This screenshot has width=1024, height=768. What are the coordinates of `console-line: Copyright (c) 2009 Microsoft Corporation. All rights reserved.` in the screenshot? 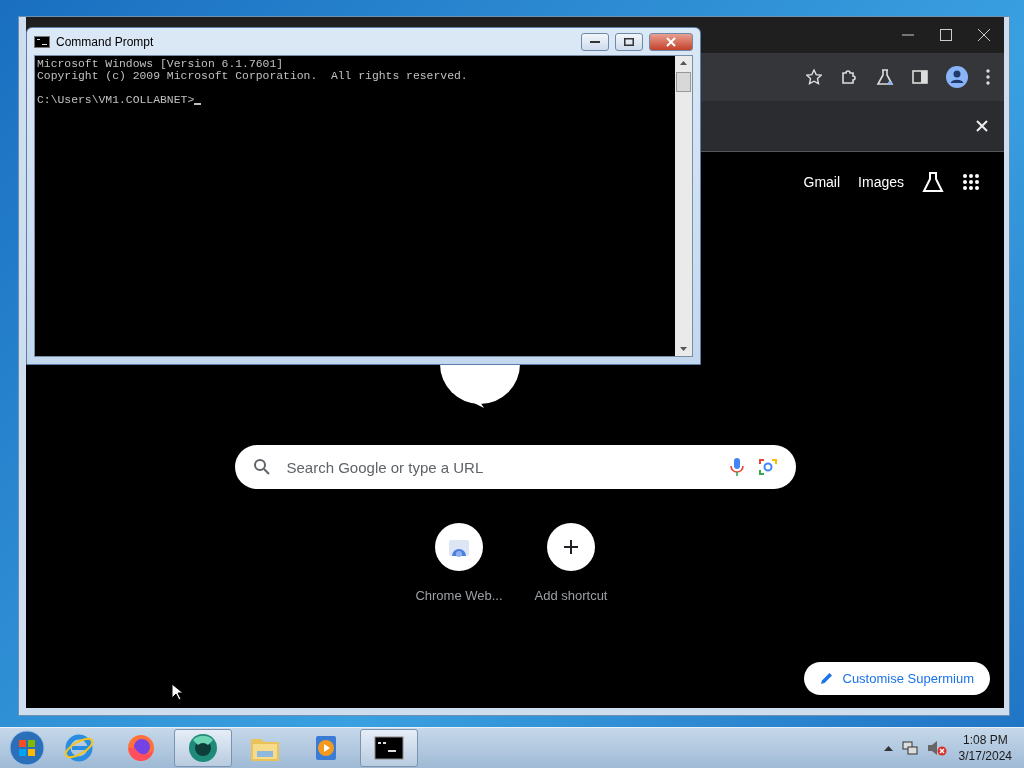 It's located at (253, 76).